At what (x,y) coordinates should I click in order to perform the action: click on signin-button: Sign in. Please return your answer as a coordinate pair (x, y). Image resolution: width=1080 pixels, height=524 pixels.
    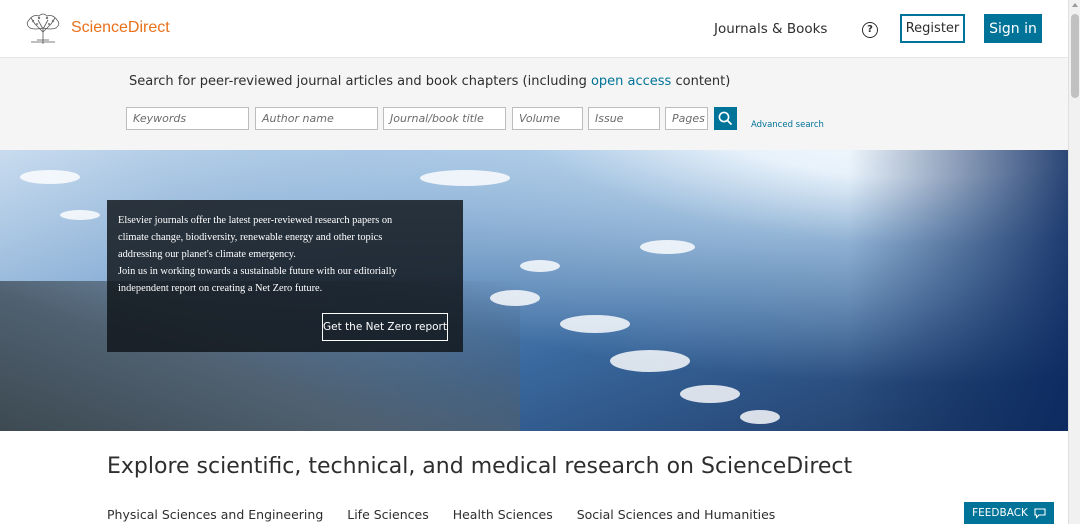
    Looking at the image, I should click on (1013, 28).